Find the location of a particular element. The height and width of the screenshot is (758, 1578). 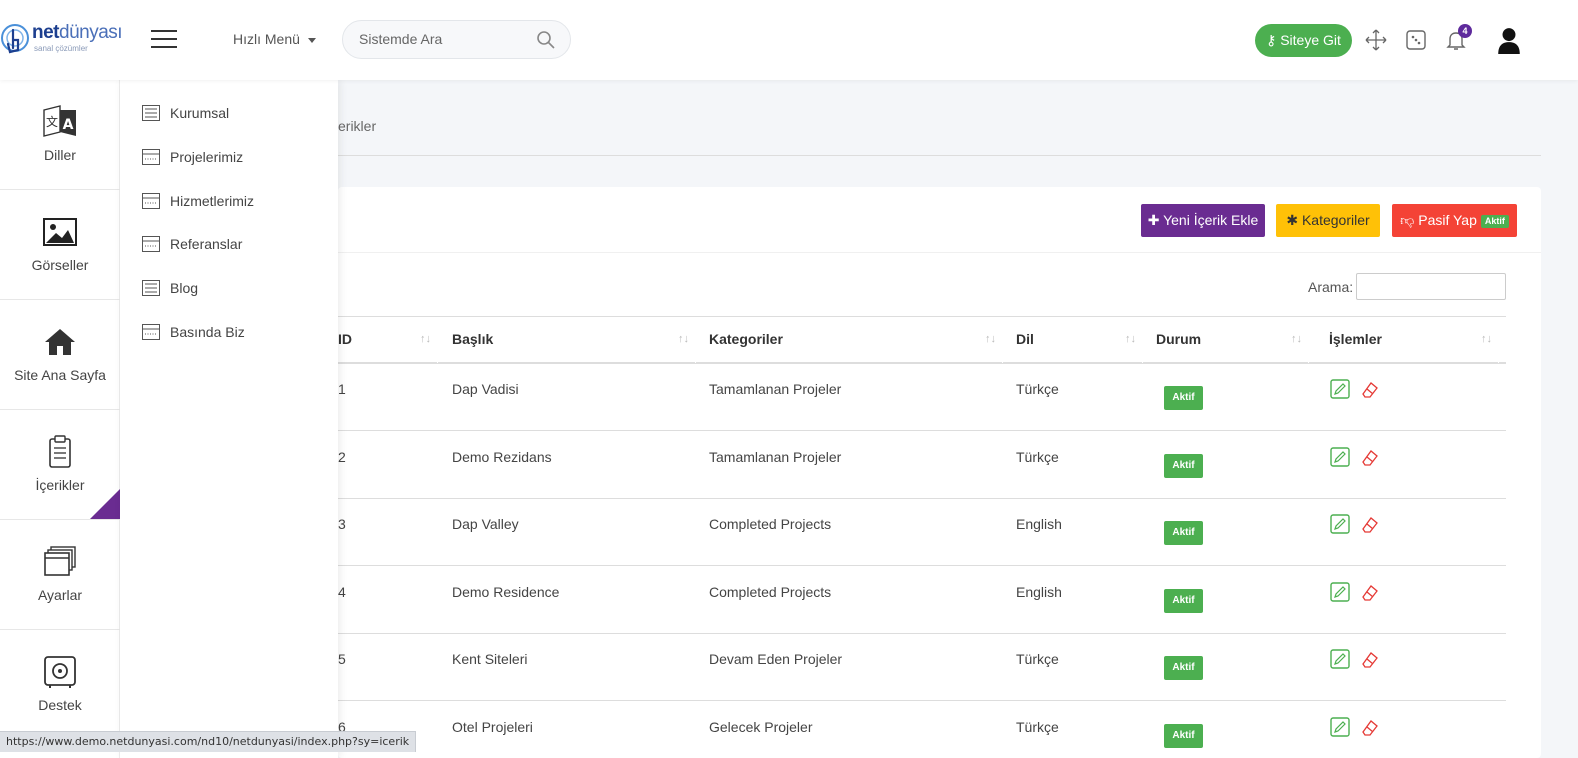

submenu-item-label: Projelerimiz is located at coordinates (207, 157).